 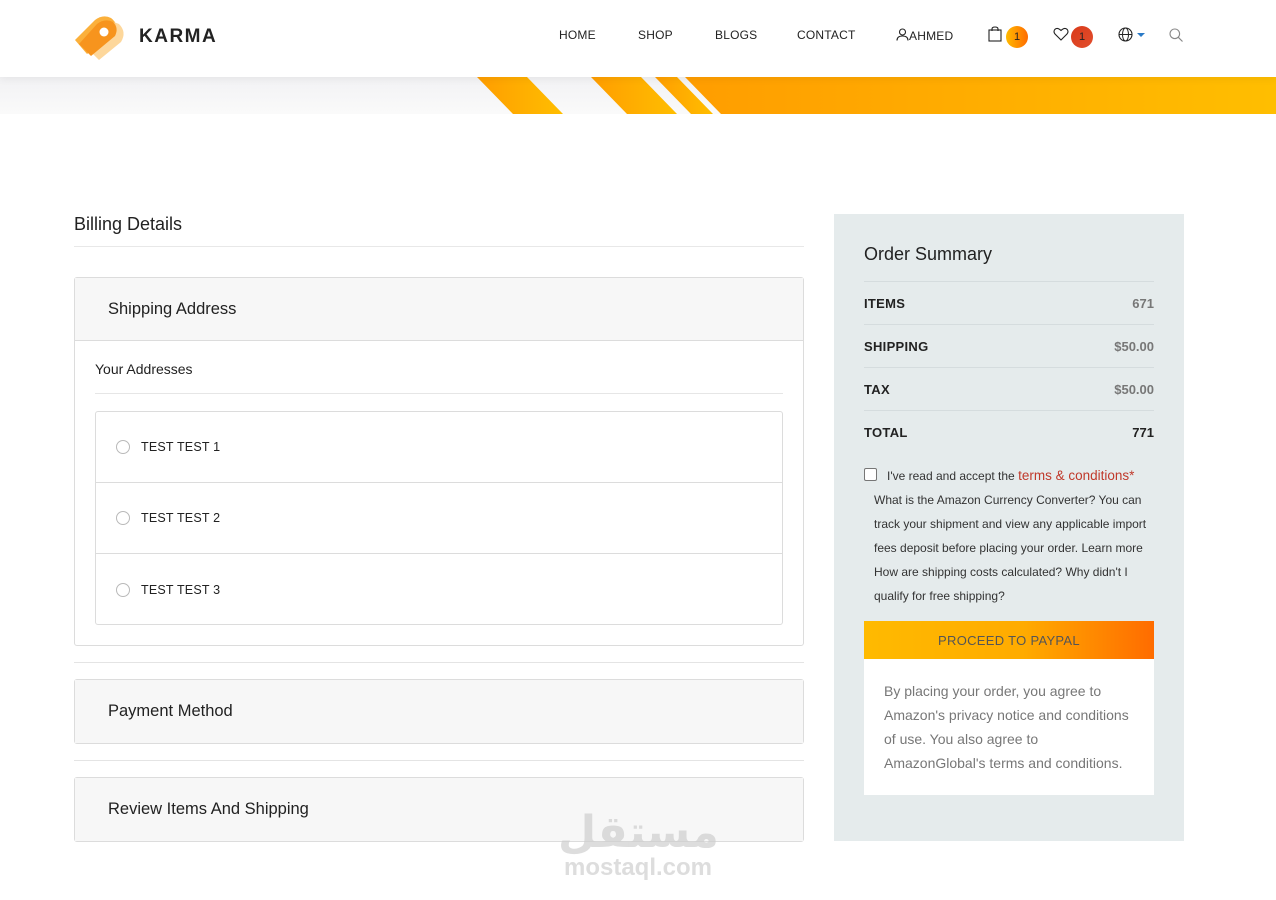 I want to click on site-header: KARMA HOME SHOP BLOGS CONTACT AHMED 1 1, so click(x=638, y=38).